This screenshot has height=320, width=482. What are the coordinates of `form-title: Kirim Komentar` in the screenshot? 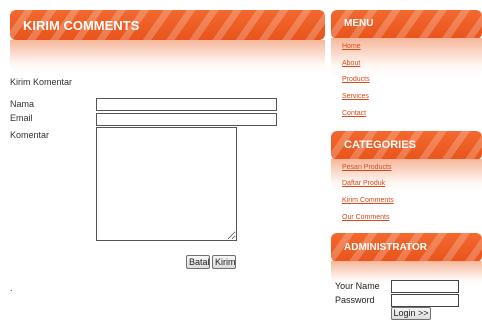 It's located at (41, 82).